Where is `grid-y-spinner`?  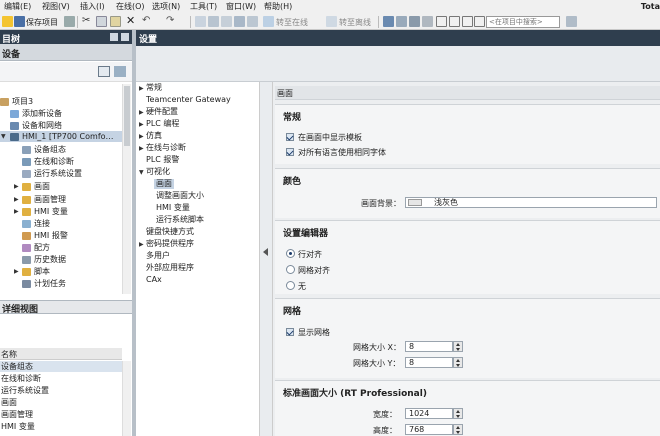
grid-y-spinner is located at coordinates (458, 362).